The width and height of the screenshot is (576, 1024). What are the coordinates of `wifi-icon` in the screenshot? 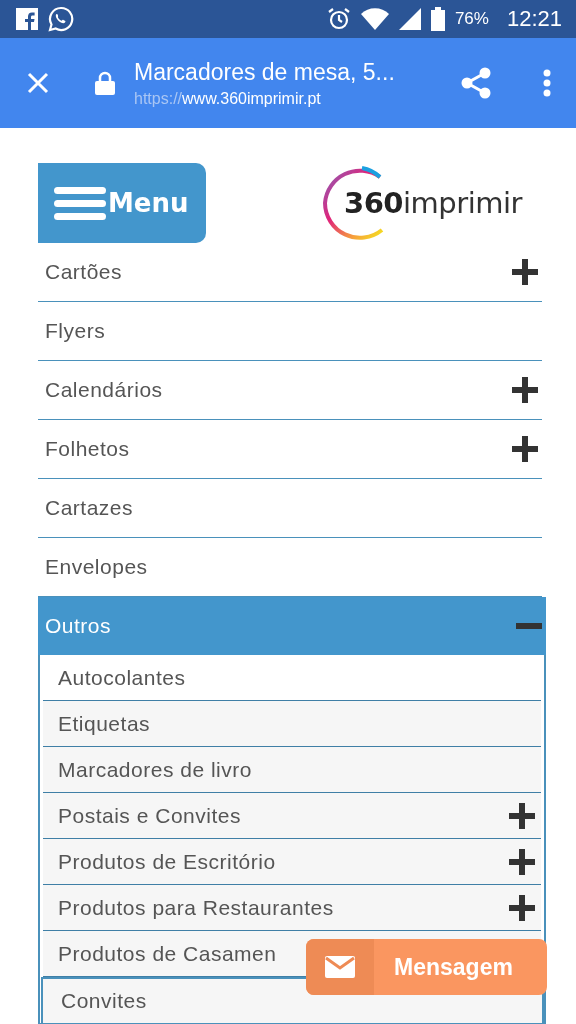 It's located at (374, 19).